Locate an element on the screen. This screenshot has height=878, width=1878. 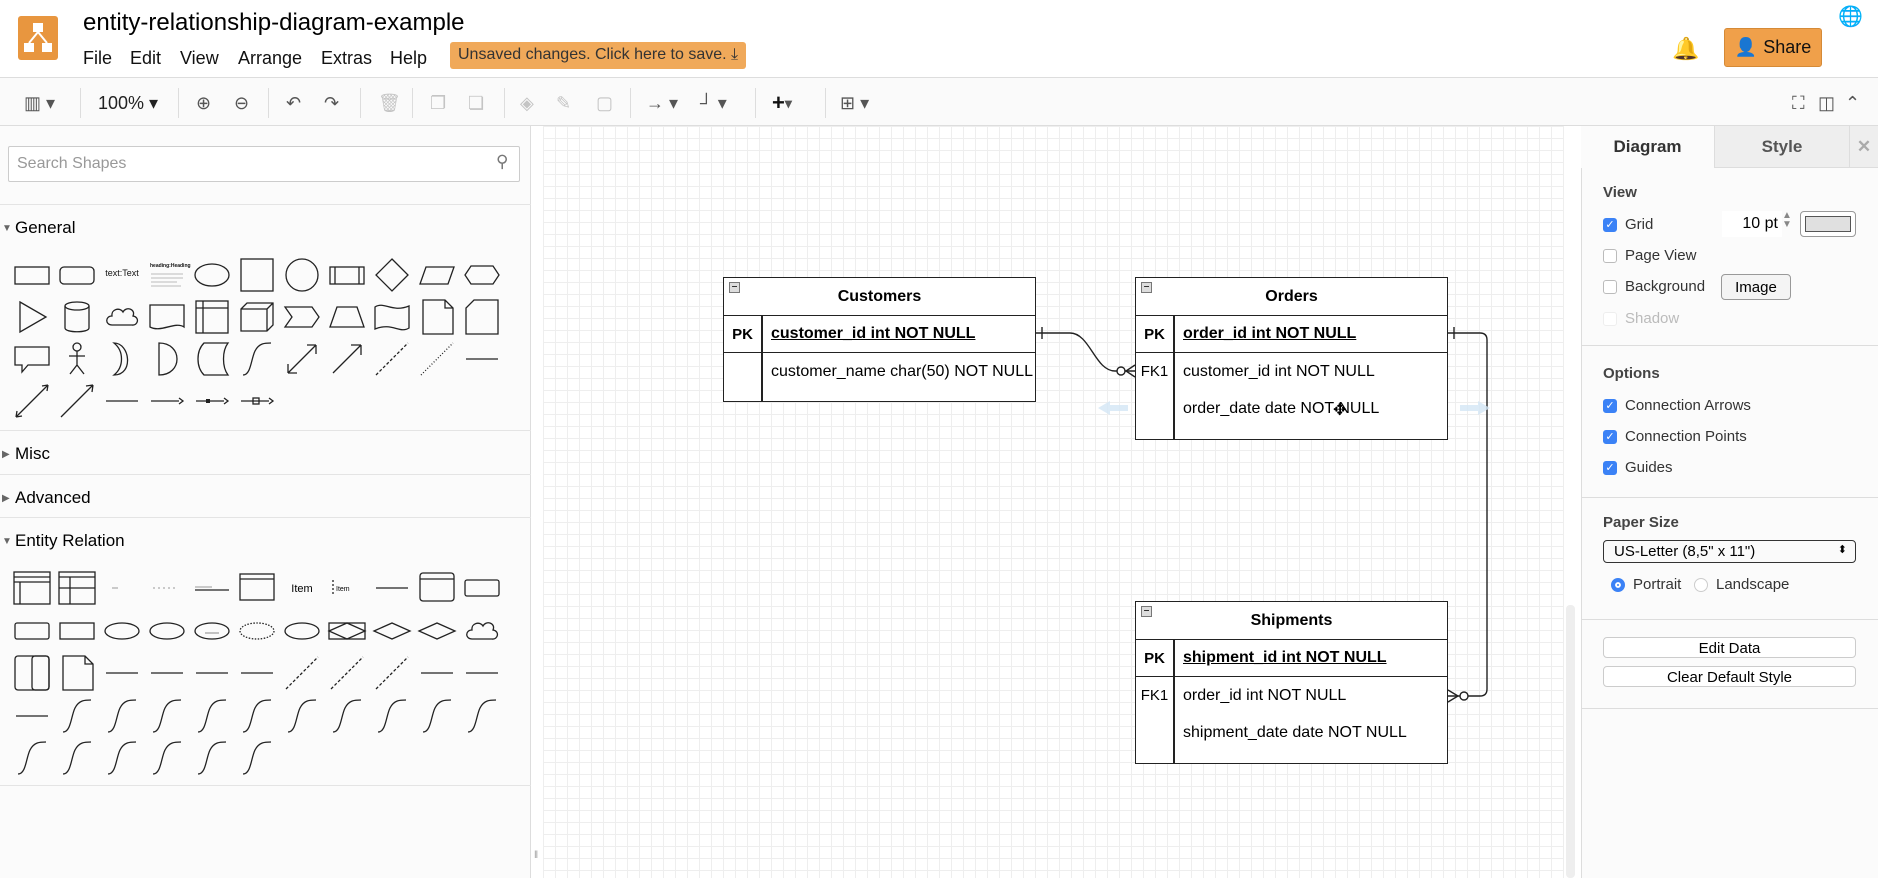
zoom-in-icon: ⊕ is located at coordinates (203, 103).